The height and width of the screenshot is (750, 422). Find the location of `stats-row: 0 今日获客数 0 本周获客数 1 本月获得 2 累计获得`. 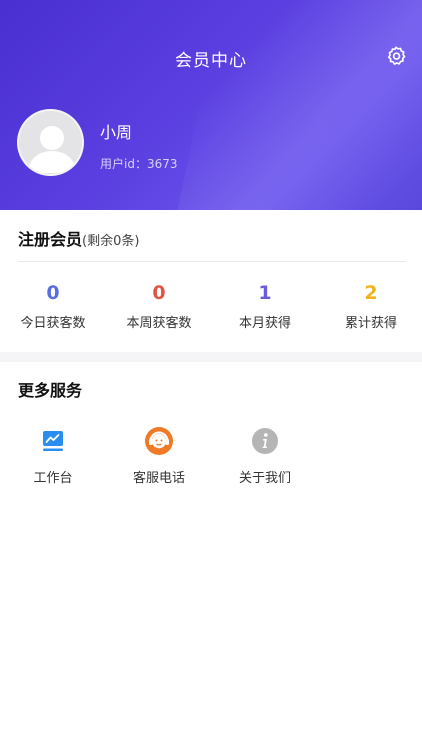

stats-row: 0 今日获客数 0 本周获客数 1 本月获得 2 累计获得 is located at coordinates (211, 310).